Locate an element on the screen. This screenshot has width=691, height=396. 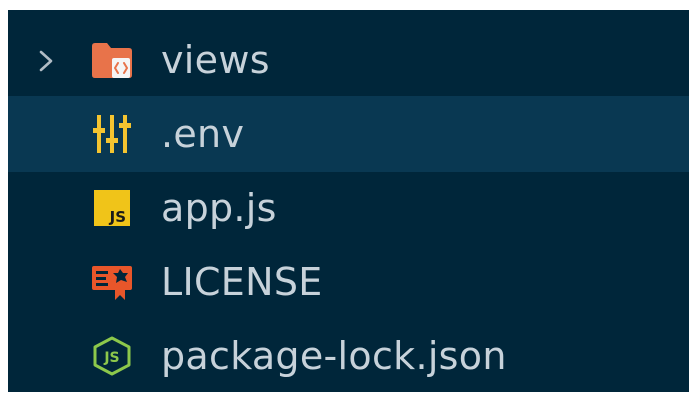
tree-item-label: .env is located at coordinates (203, 134).